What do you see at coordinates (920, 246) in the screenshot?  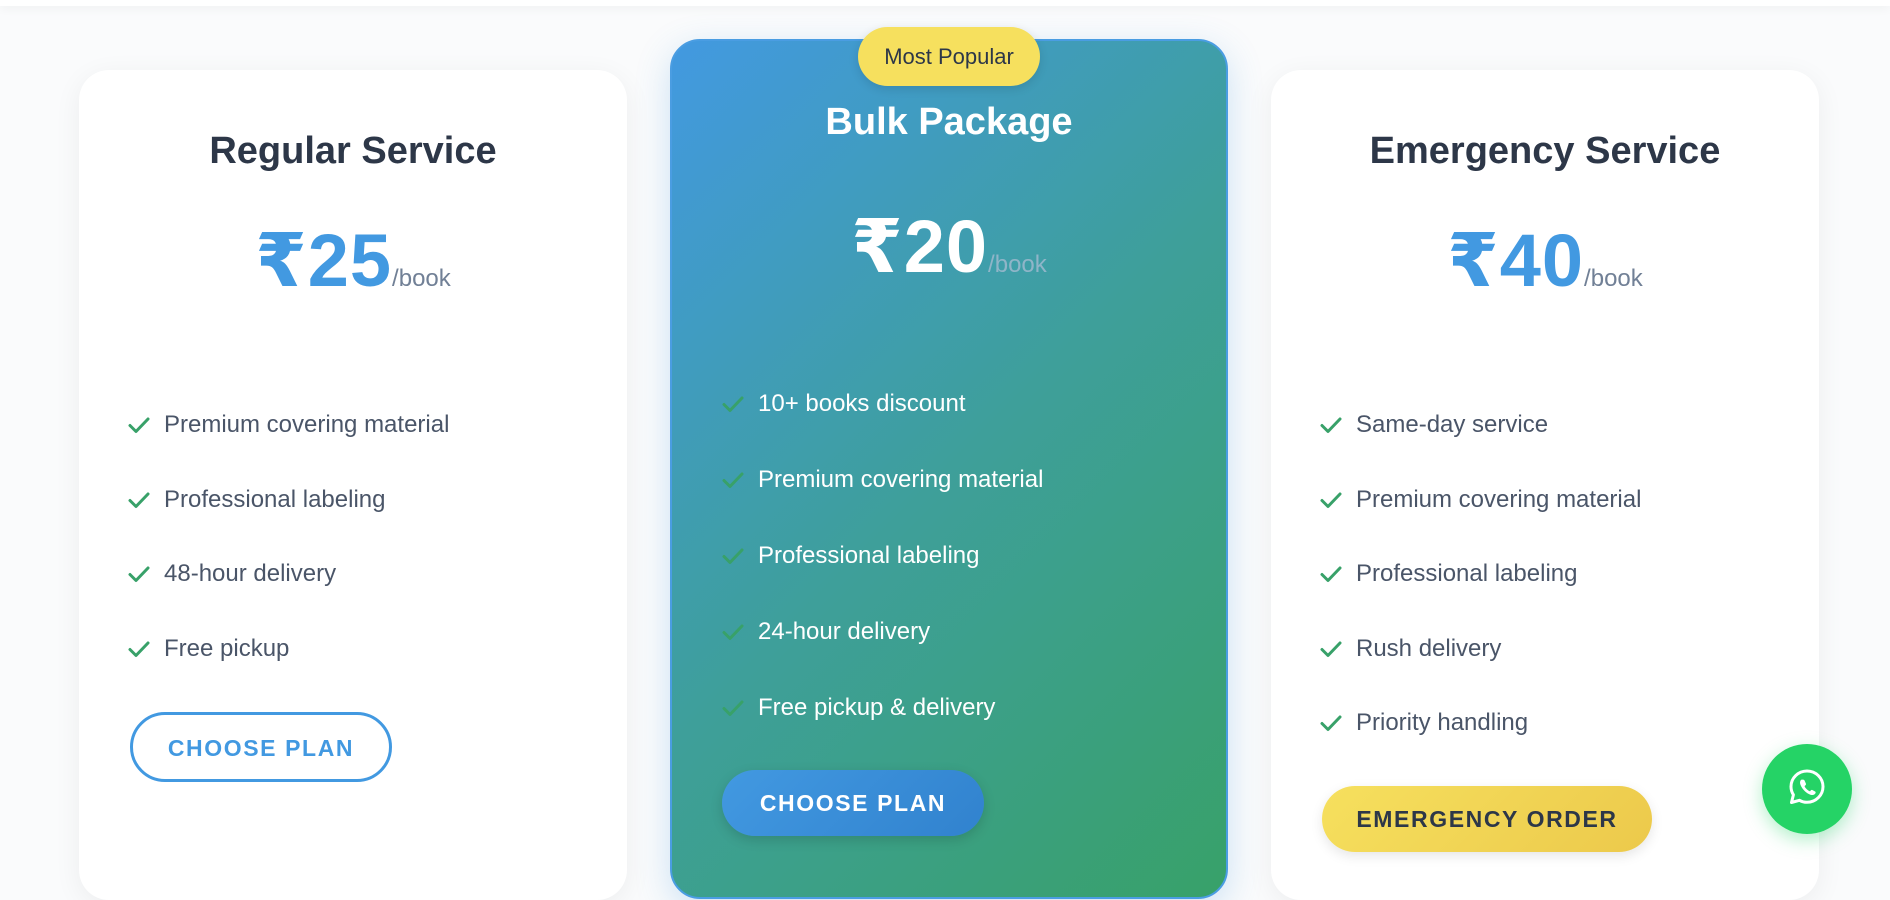 I see `price-amount: ₹20` at bounding box center [920, 246].